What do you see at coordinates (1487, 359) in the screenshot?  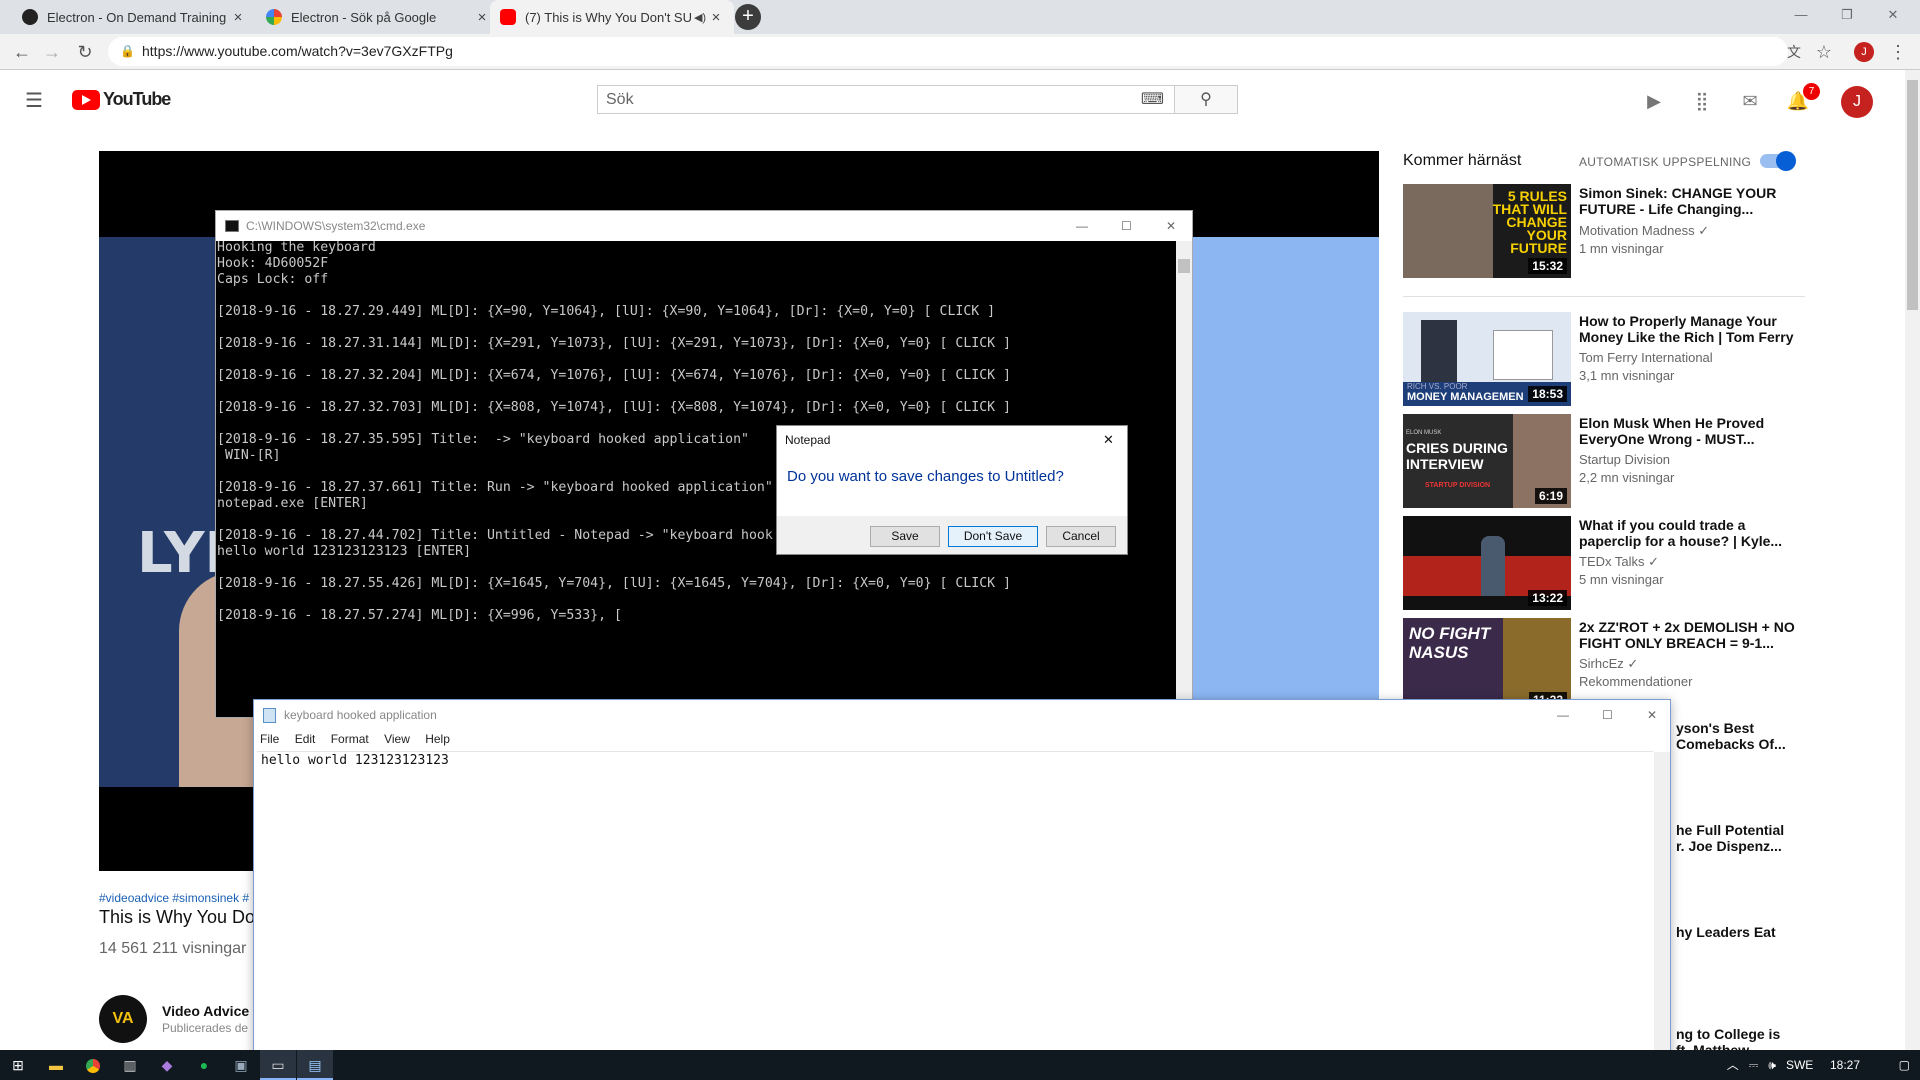 I see `video-thumbnail: RICH VS. POOR MONEY MANAGEMEN 18:53` at bounding box center [1487, 359].